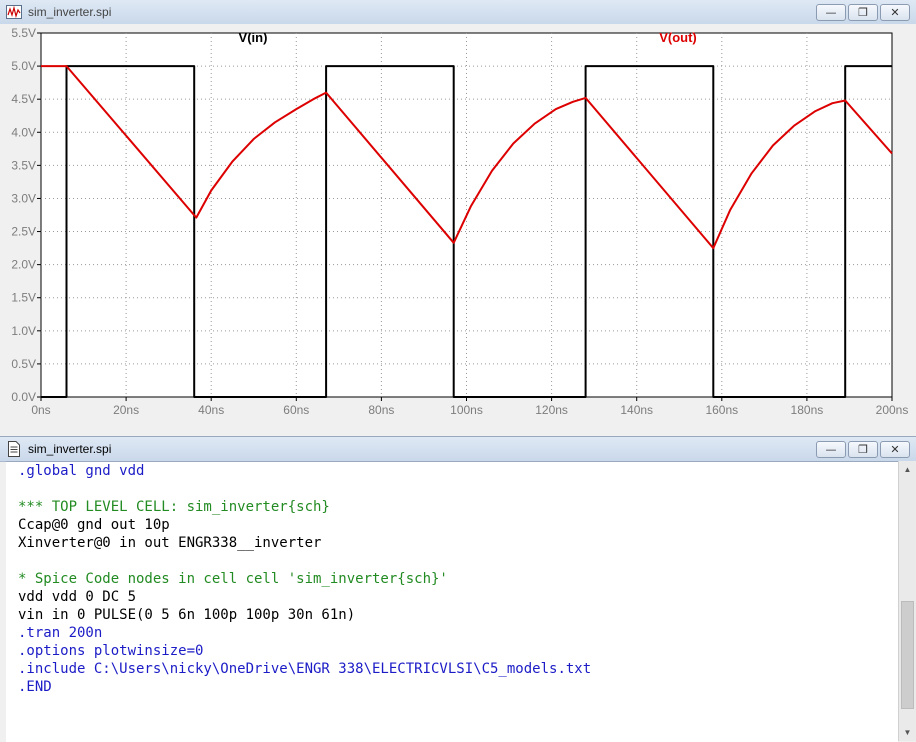  I want to click on y-tick-label: 1.0V, so click(23, 331).